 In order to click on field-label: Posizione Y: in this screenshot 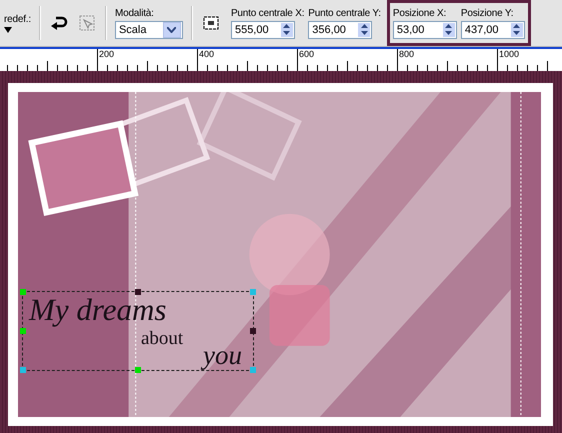, I will do `click(487, 13)`.